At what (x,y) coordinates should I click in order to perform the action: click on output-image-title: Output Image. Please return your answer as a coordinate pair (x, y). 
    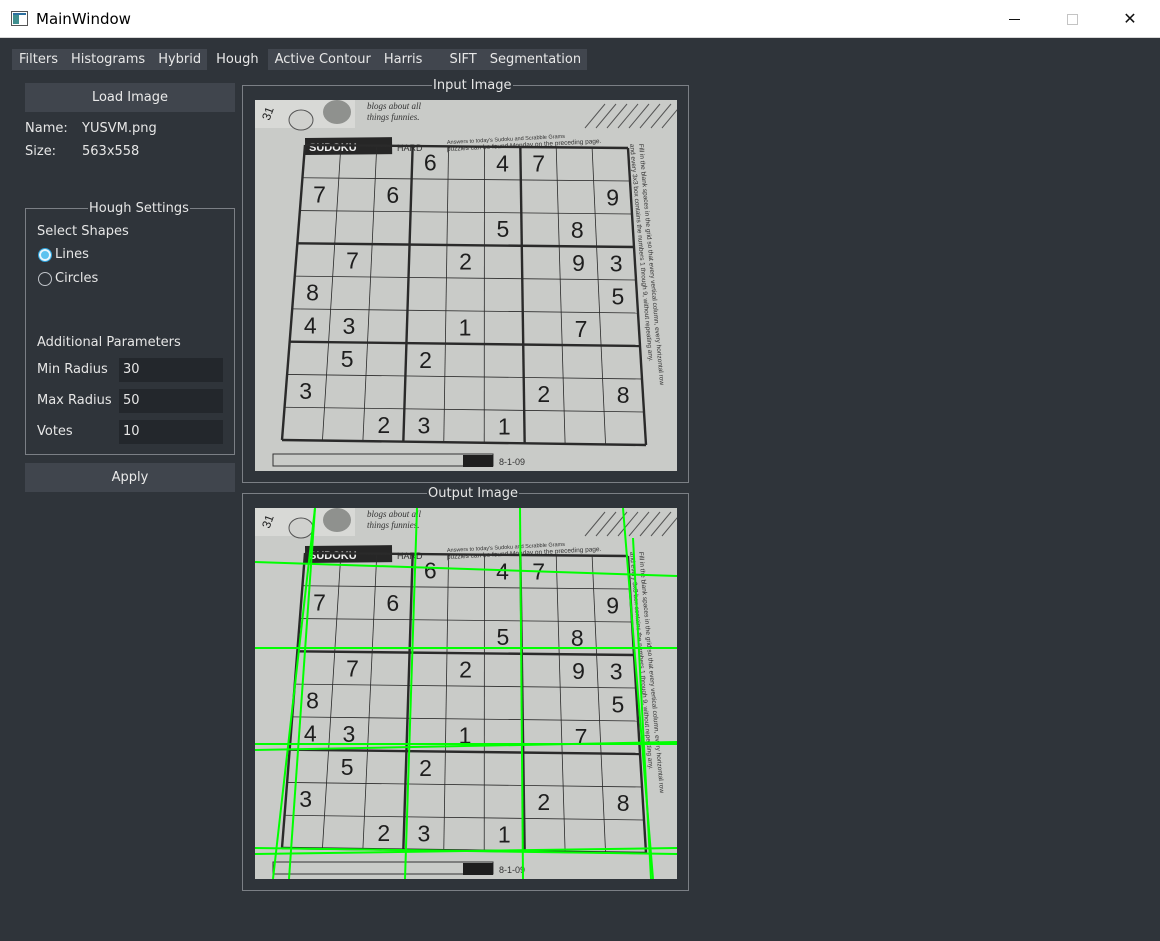
    Looking at the image, I should click on (473, 493).